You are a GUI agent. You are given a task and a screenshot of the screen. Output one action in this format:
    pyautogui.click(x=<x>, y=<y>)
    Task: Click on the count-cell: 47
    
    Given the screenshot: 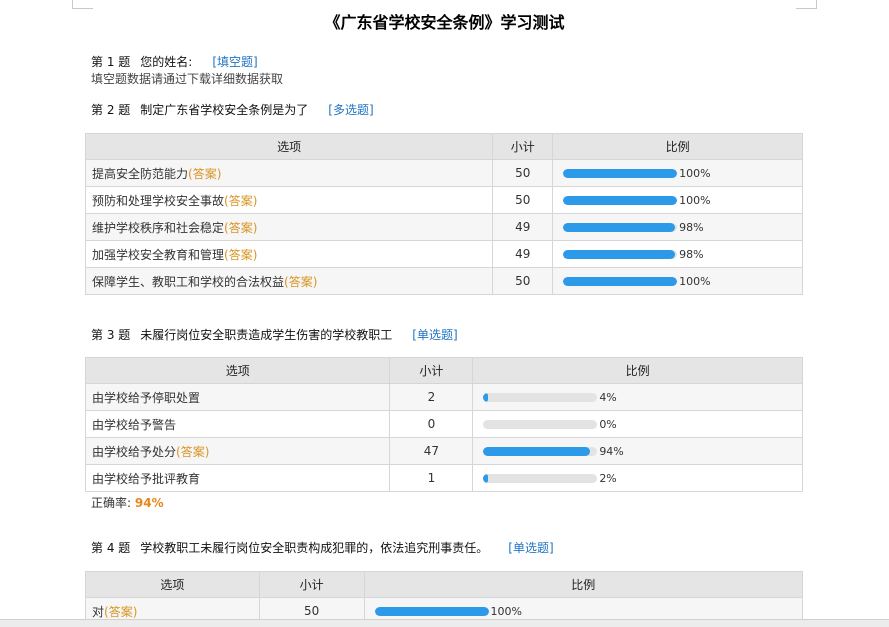 What is the action you would take?
    pyautogui.click(x=431, y=451)
    